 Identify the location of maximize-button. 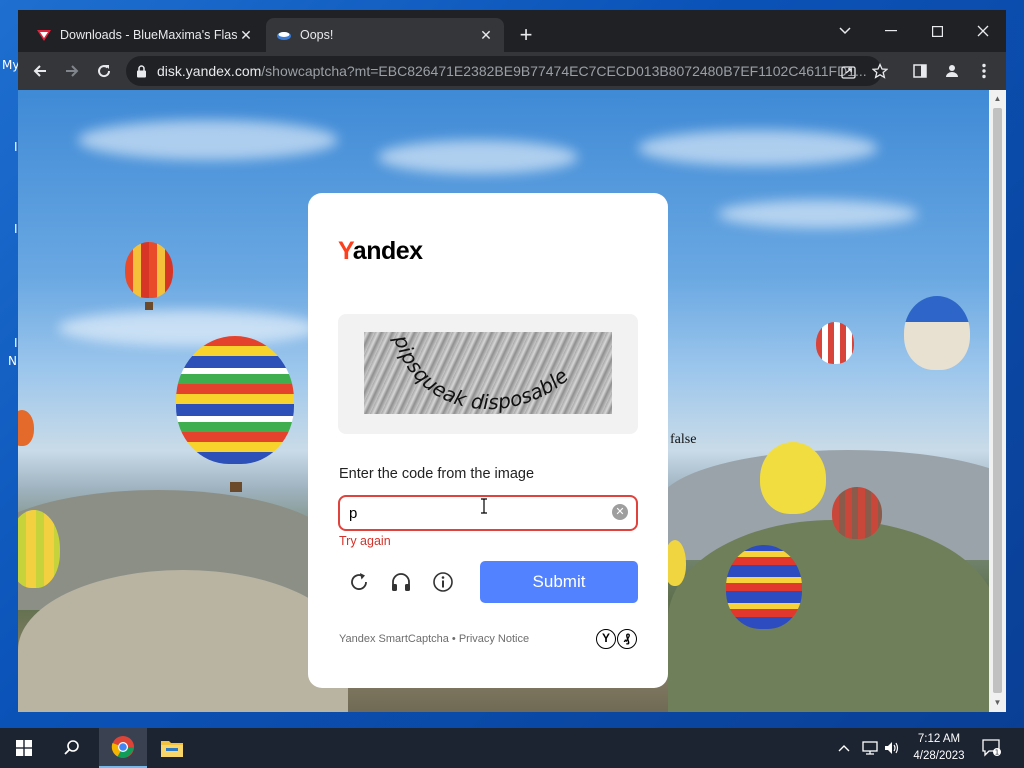
(937, 31).